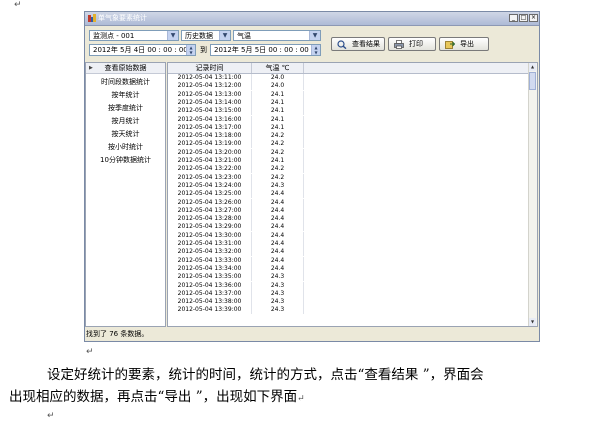 The height and width of the screenshot is (423, 599). I want to click on table-row: 2012-05-04 13:33:00 24.4, so click(348, 260).